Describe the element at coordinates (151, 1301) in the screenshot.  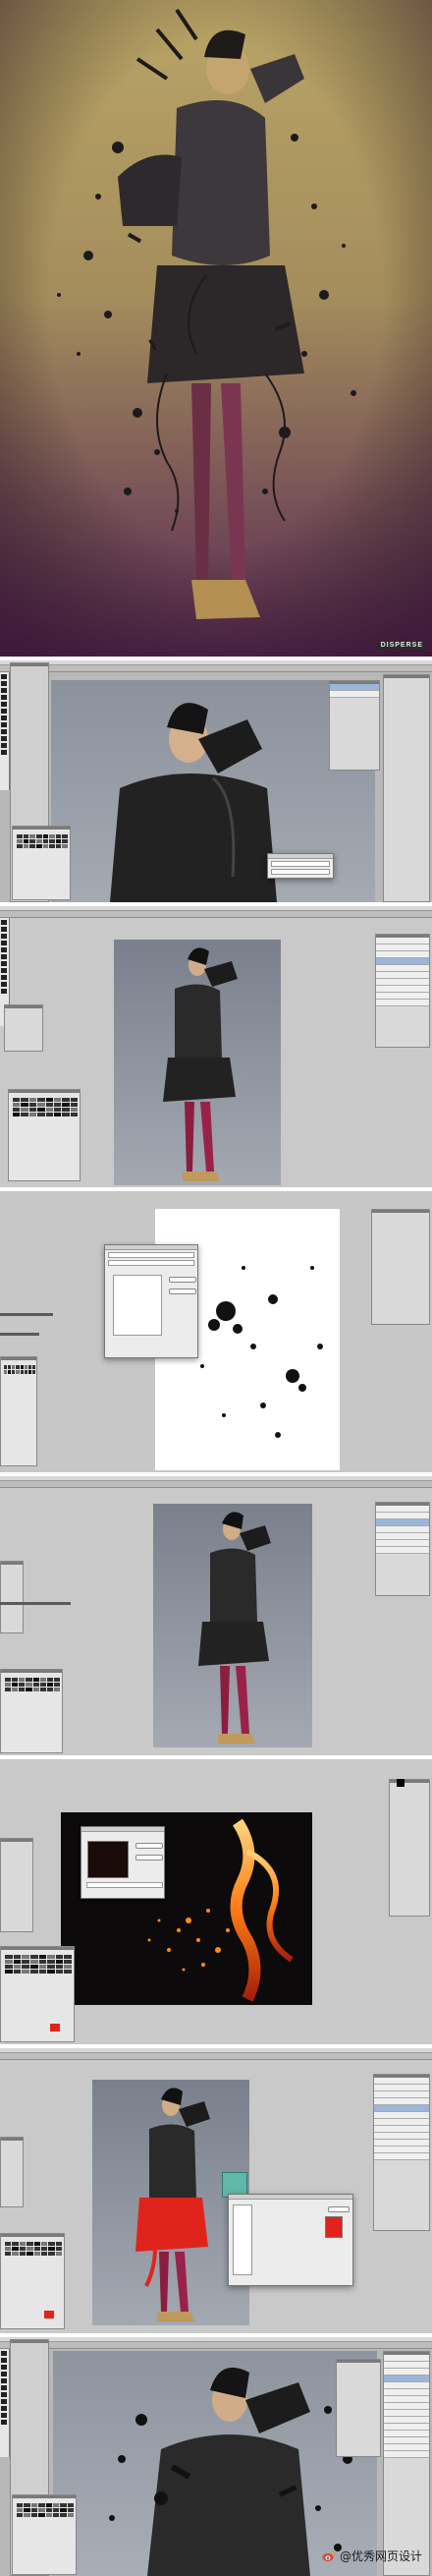
I see `brush-settings-dialog` at that location.